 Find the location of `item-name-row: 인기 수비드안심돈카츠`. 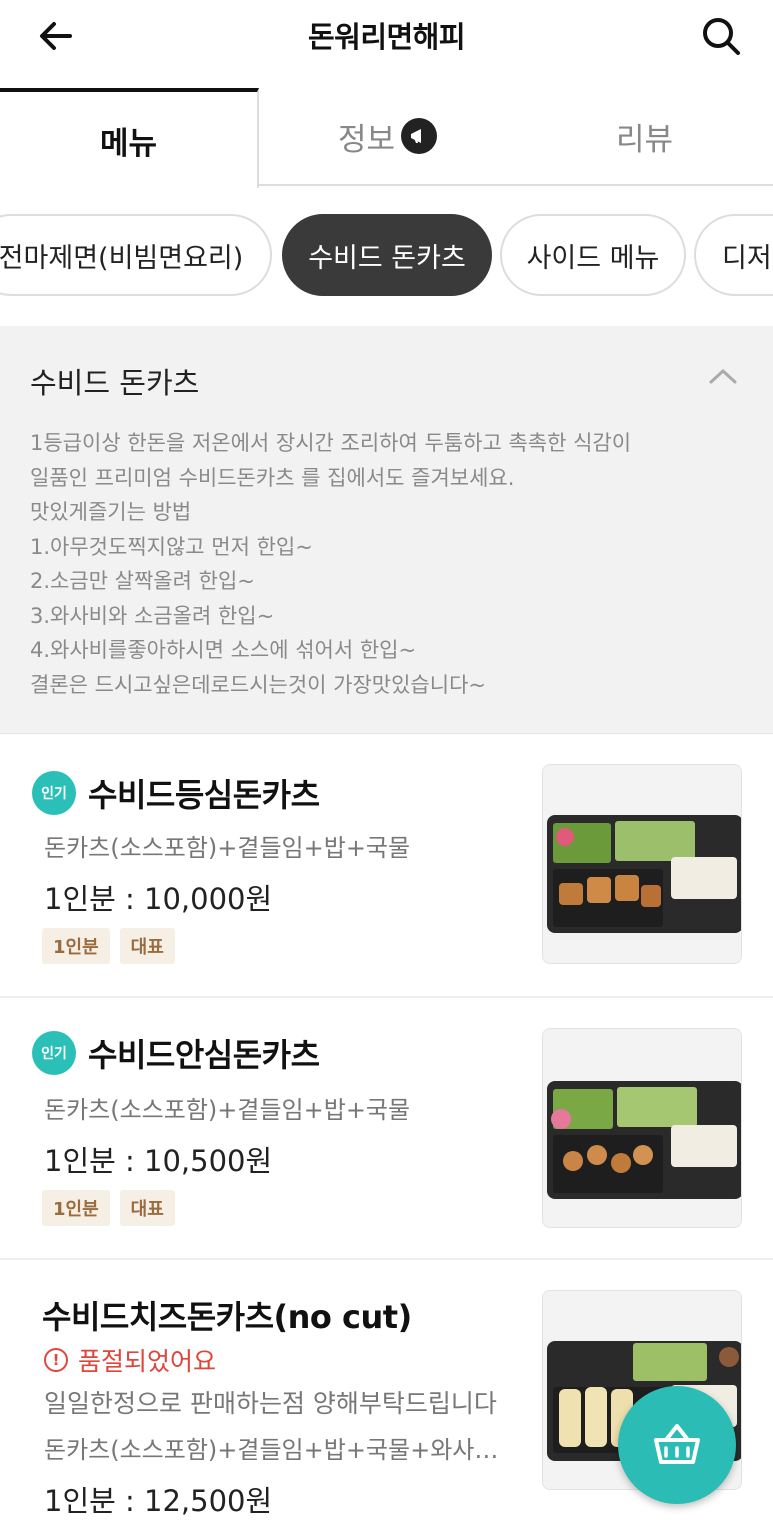

item-name-row: 인기 수비드안심돈카츠 is located at coordinates (176, 1053).